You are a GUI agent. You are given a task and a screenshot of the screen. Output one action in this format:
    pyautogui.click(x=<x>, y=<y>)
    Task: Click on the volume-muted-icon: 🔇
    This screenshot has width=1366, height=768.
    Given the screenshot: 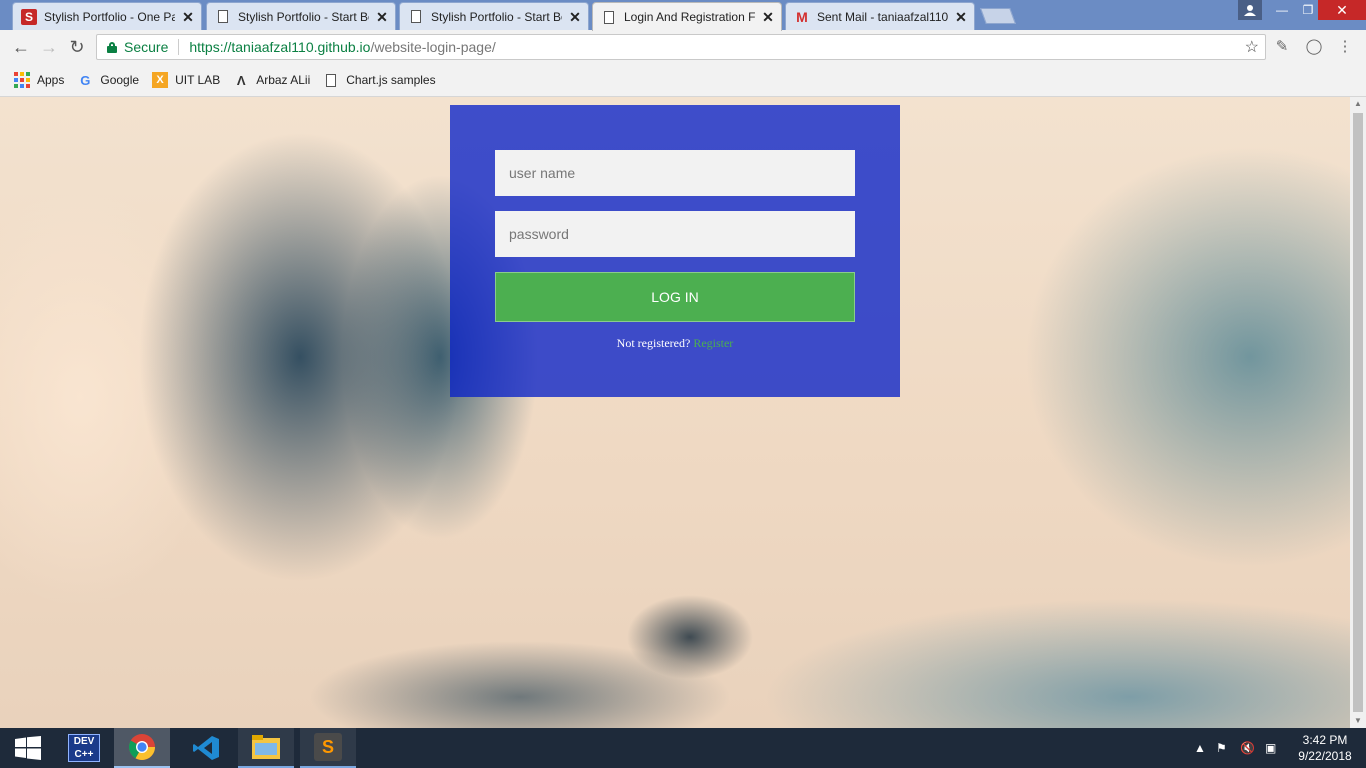 What is the action you would take?
    pyautogui.click(x=1247, y=748)
    